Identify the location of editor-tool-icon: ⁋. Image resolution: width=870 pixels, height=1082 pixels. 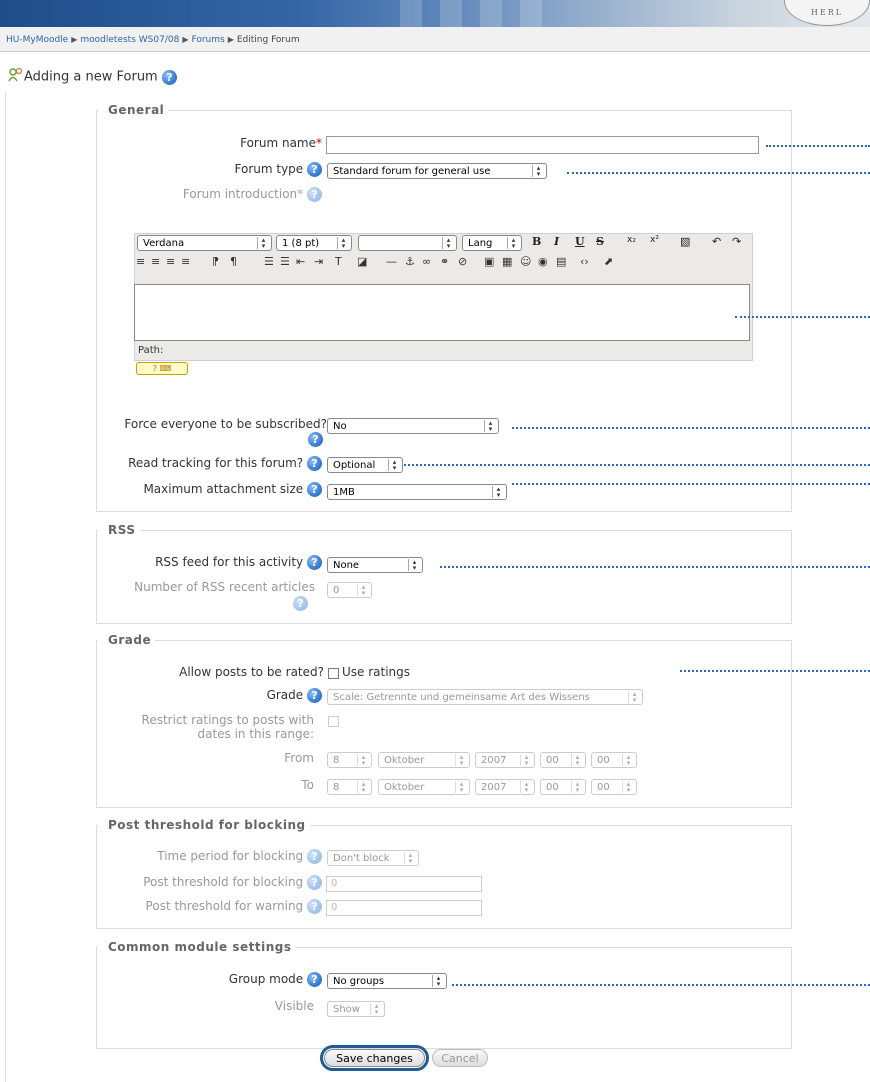
(215, 261).